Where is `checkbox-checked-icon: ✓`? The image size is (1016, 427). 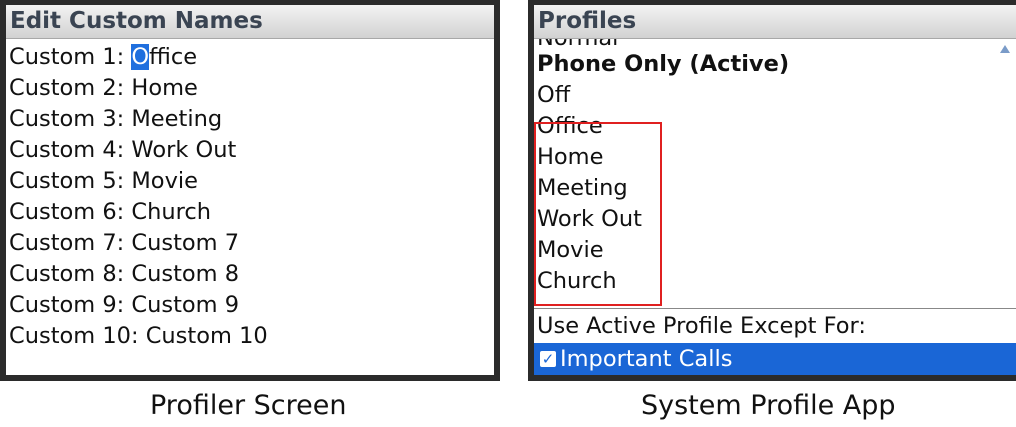 checkbox-checked-icon: ✓ is located at coordinates (548, 359).